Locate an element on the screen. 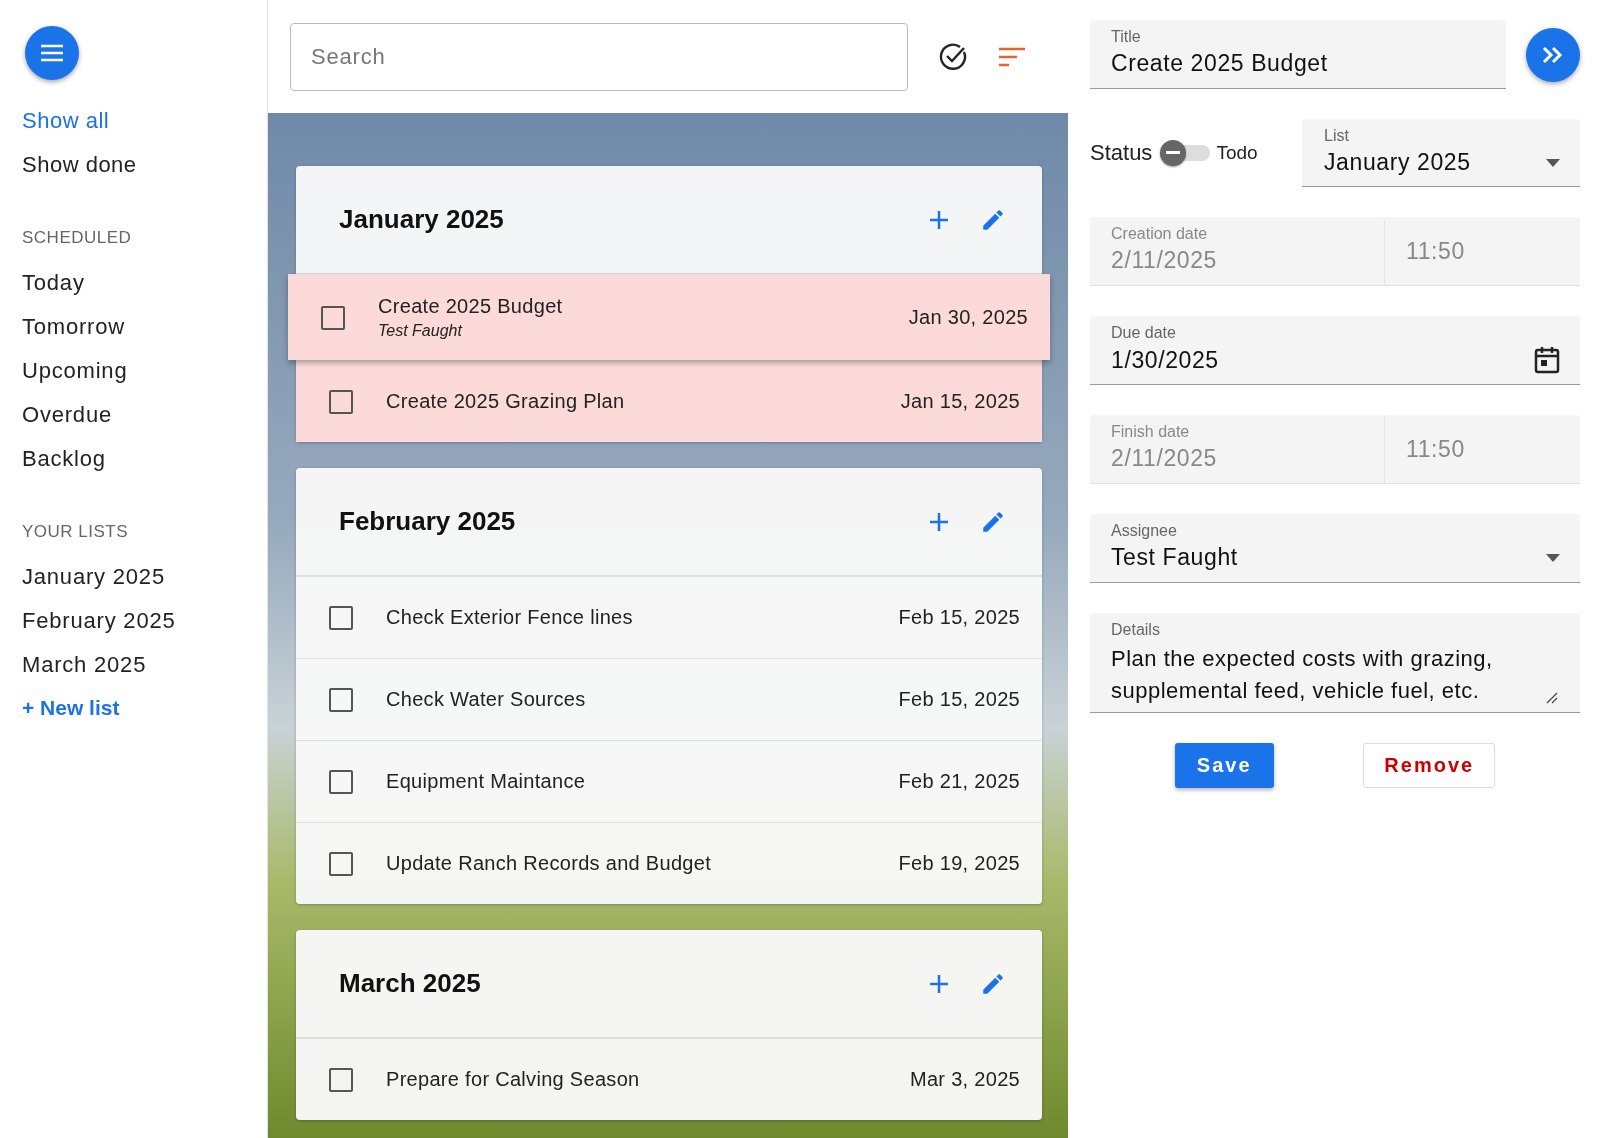  filter-link: Show done is located at coordinates (144, 165).